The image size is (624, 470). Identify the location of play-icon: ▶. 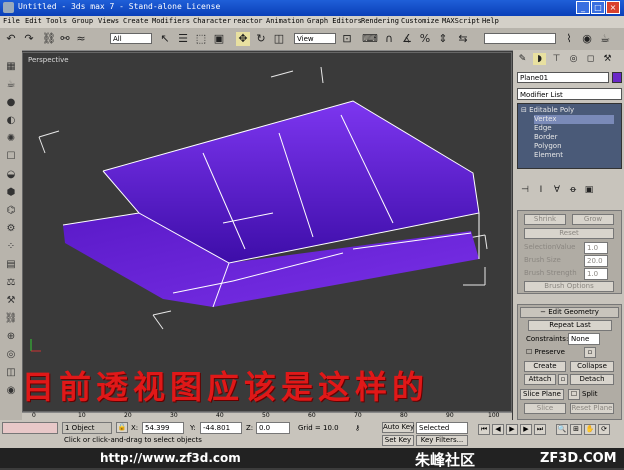
(512, 429).